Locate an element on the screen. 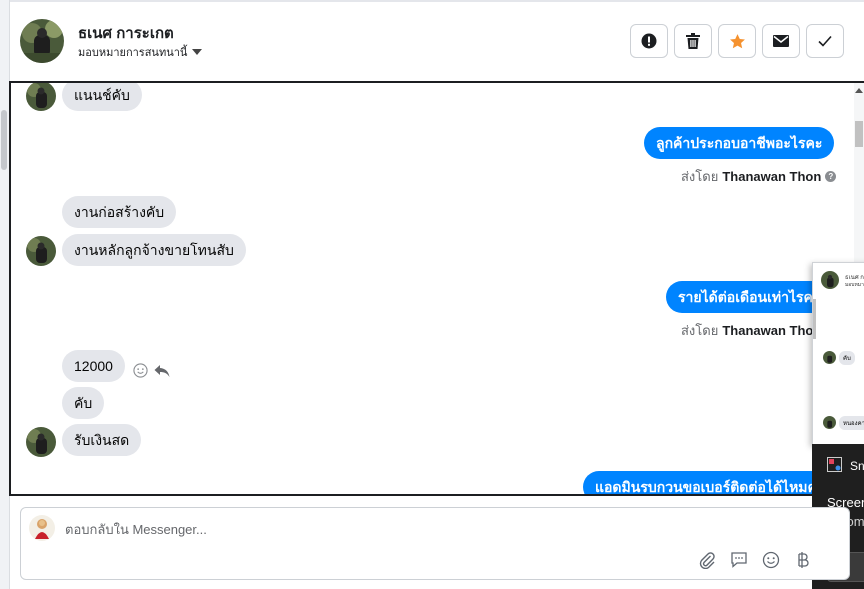  preview-message: หนองคา is located at coordinates (851, 423).